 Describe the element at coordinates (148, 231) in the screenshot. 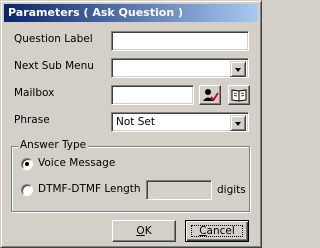

I see `ok-label-rest: K` at that location.